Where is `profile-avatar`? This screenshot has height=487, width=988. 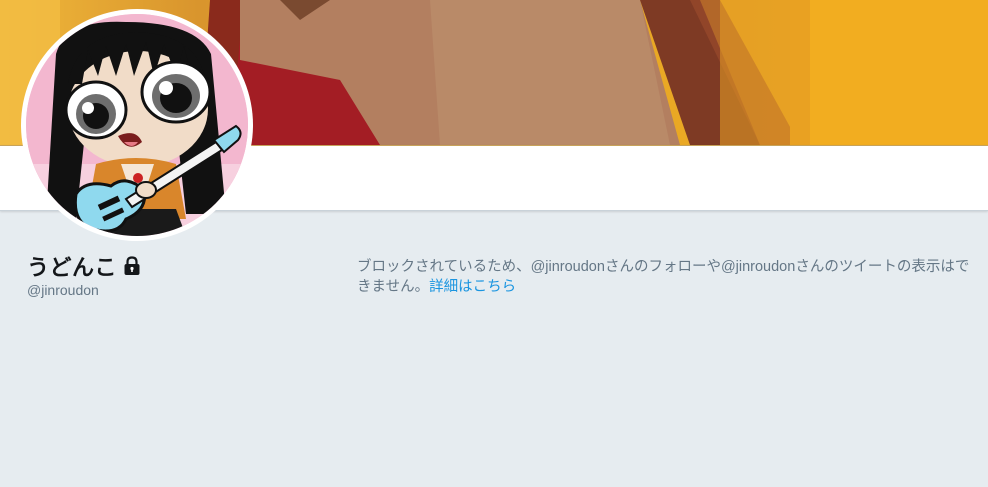 profile-avatar is located at coordinates (137, 125).